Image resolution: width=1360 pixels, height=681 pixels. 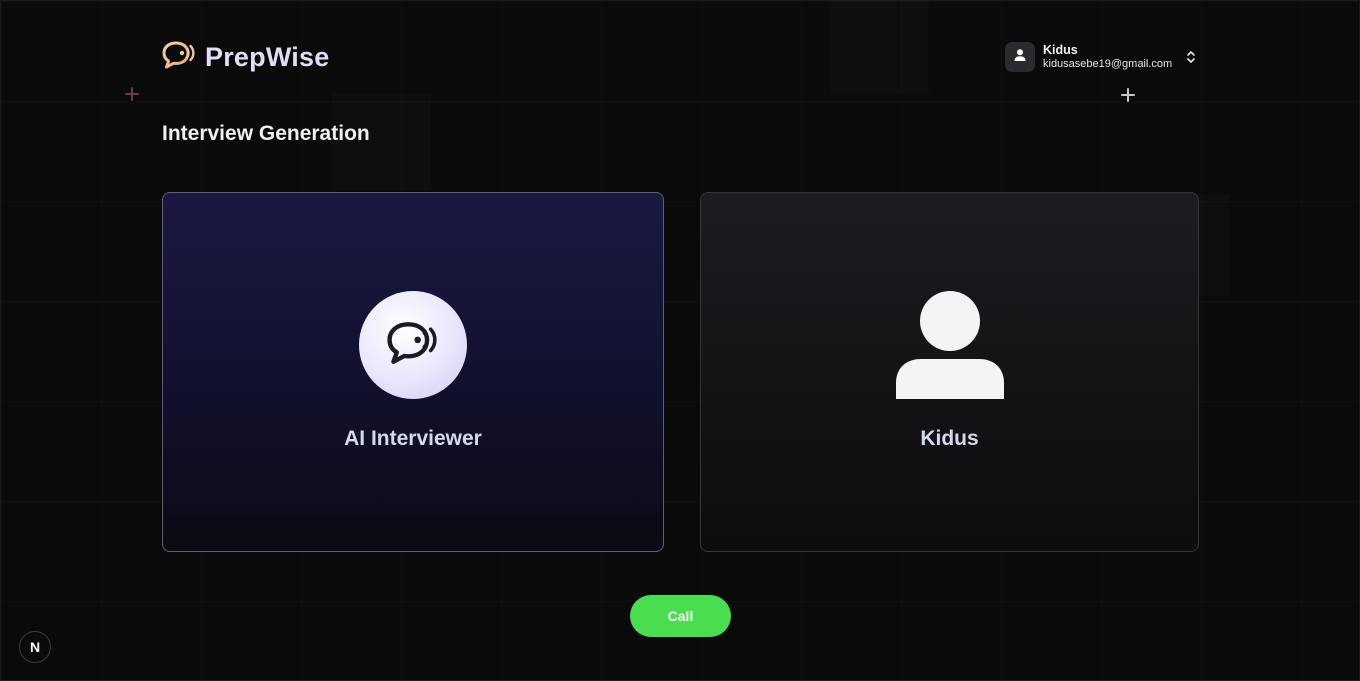 I want to click on user-name: Kidus, so click(x=1060, y=50).